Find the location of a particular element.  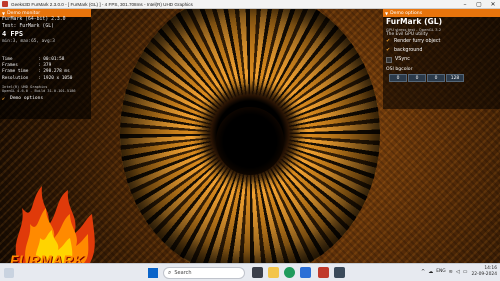

wifi-icon: ≋ is located at coordinates (451, 272).